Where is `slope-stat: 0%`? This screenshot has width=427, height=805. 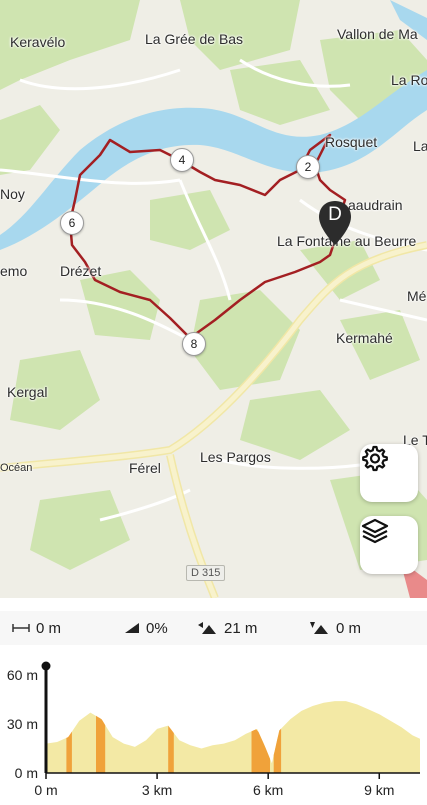
slope-stat: 0% is located at coordinates (146, 628).